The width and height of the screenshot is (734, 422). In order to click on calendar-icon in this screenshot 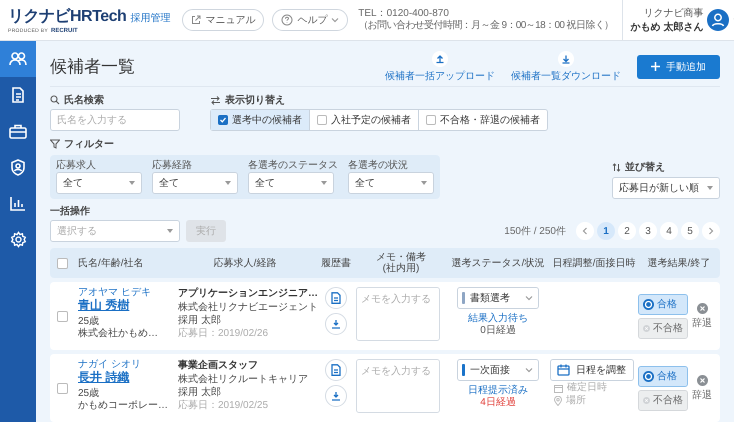, I will do `click(558, 388)`.